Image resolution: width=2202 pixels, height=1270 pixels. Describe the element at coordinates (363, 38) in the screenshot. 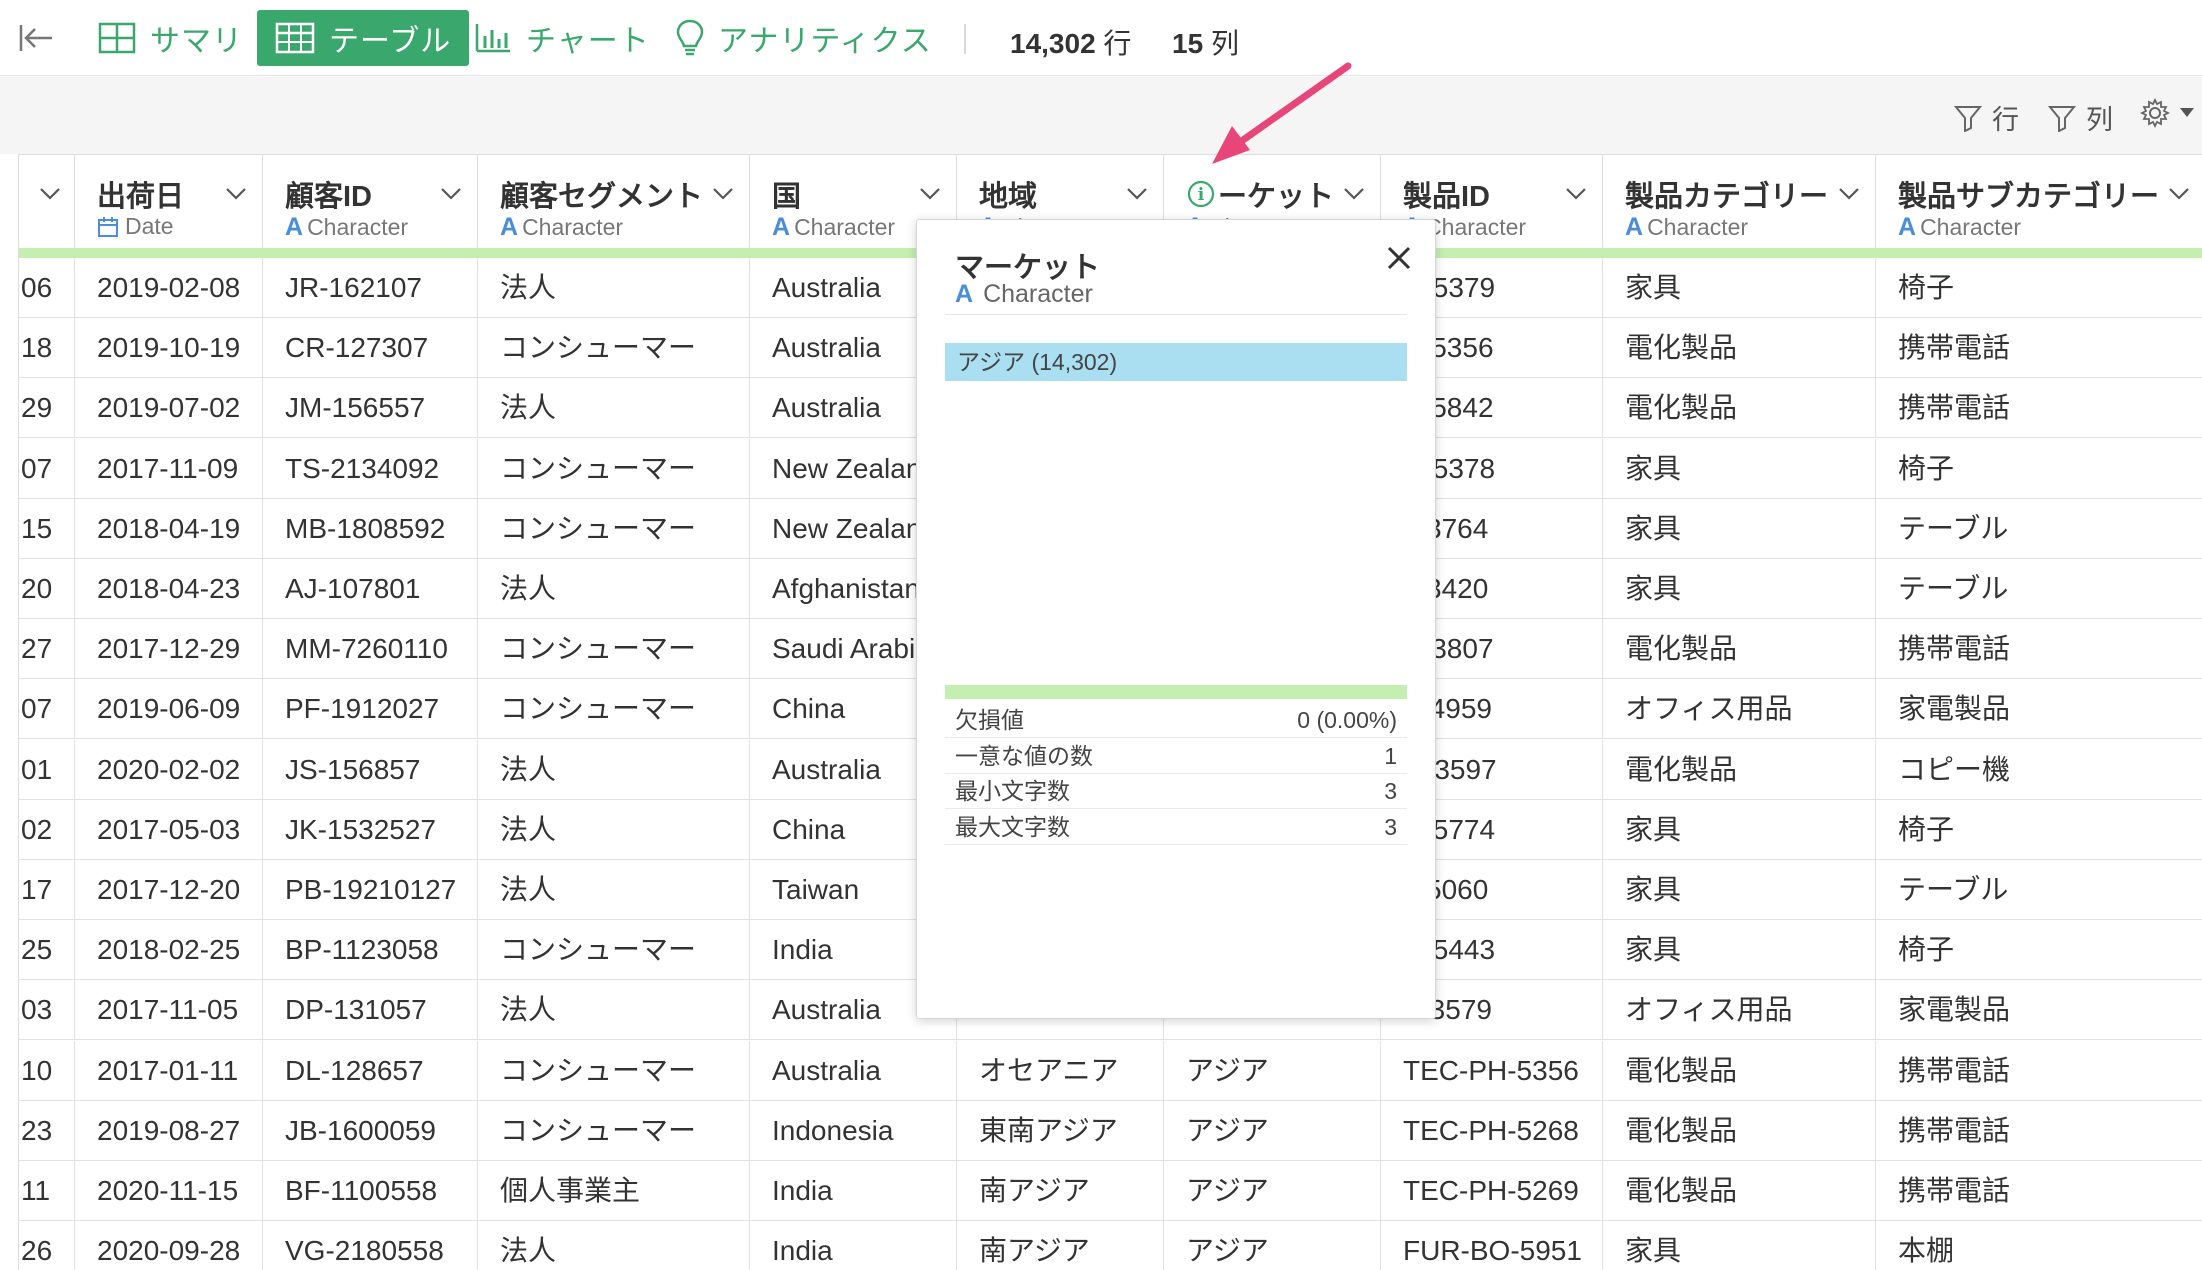

I see `tab-table: テーブル` at that location.